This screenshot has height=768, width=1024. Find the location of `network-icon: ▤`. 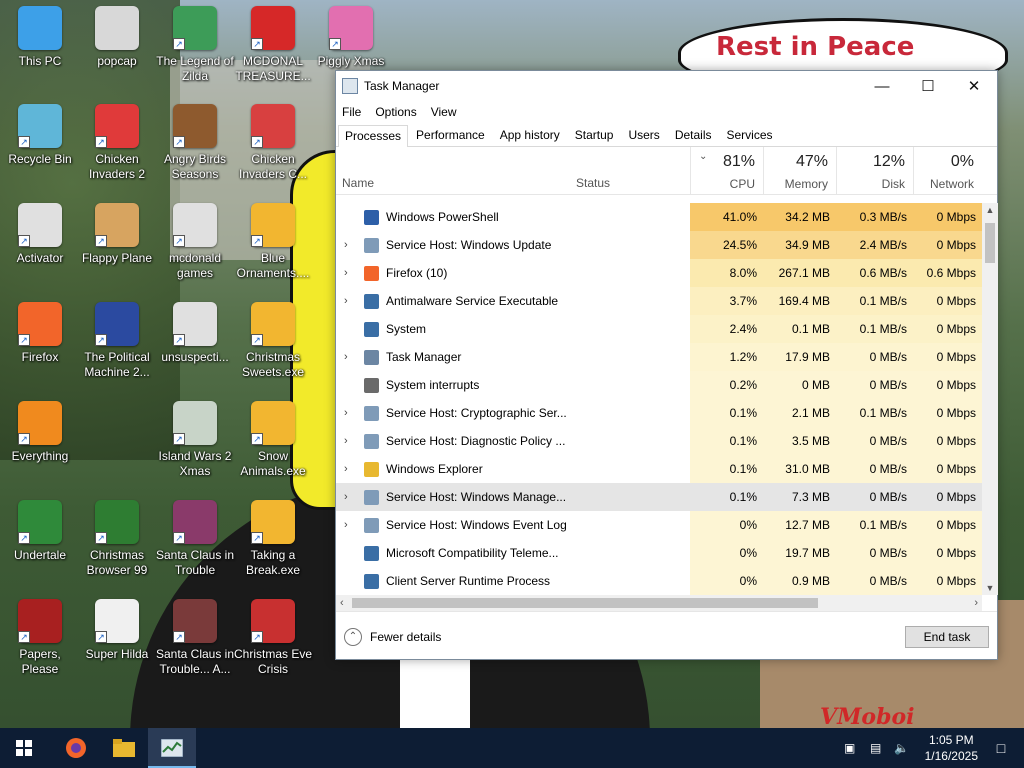

network-icon: ▤ is located at coordinates (876, 748).